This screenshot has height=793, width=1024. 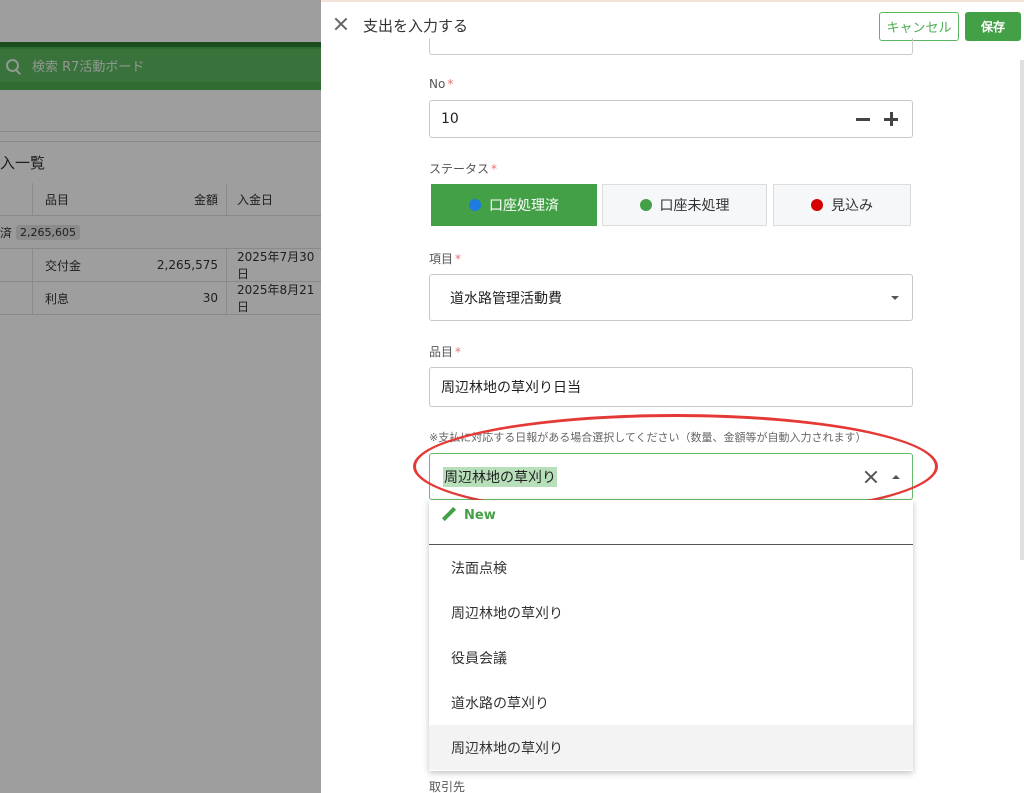 I want to click on report-selected-value: 周辺林地の草刈り, so click(x=500, y=476).